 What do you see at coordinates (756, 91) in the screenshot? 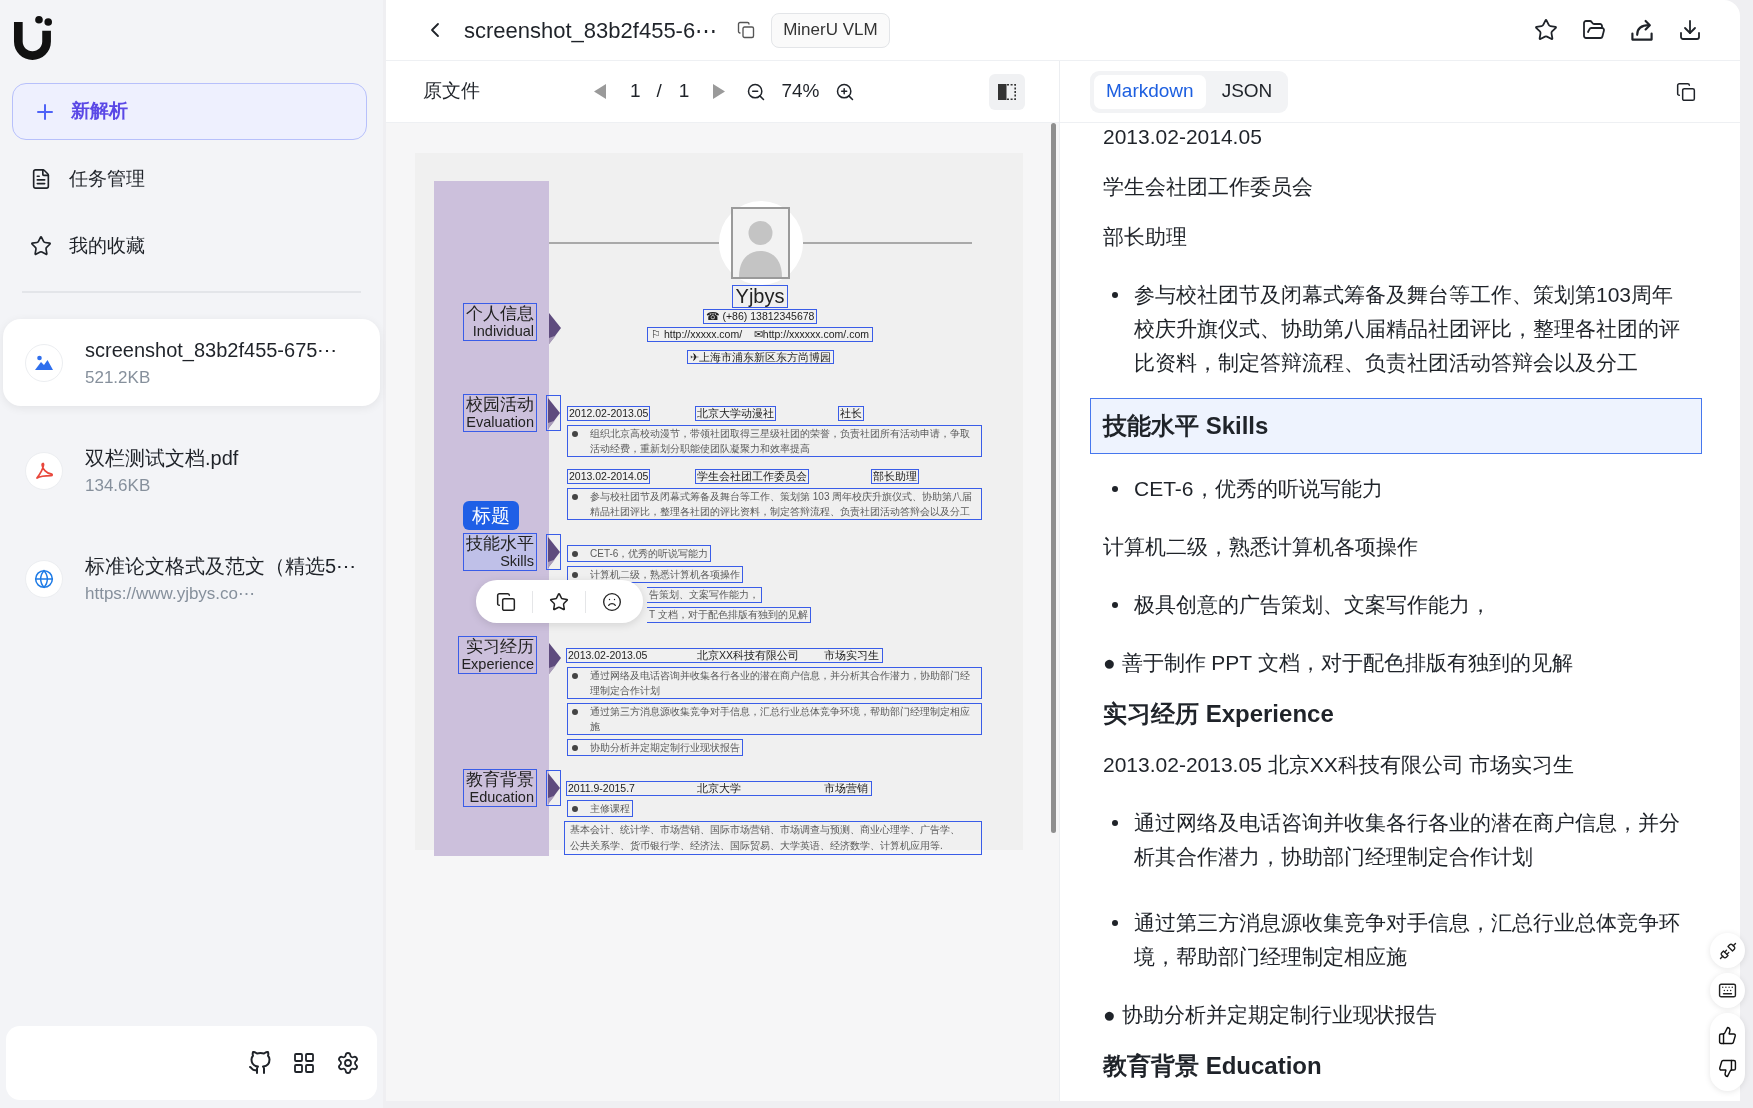
I see `zoom-out-icon` at bounding box center [756, 91].